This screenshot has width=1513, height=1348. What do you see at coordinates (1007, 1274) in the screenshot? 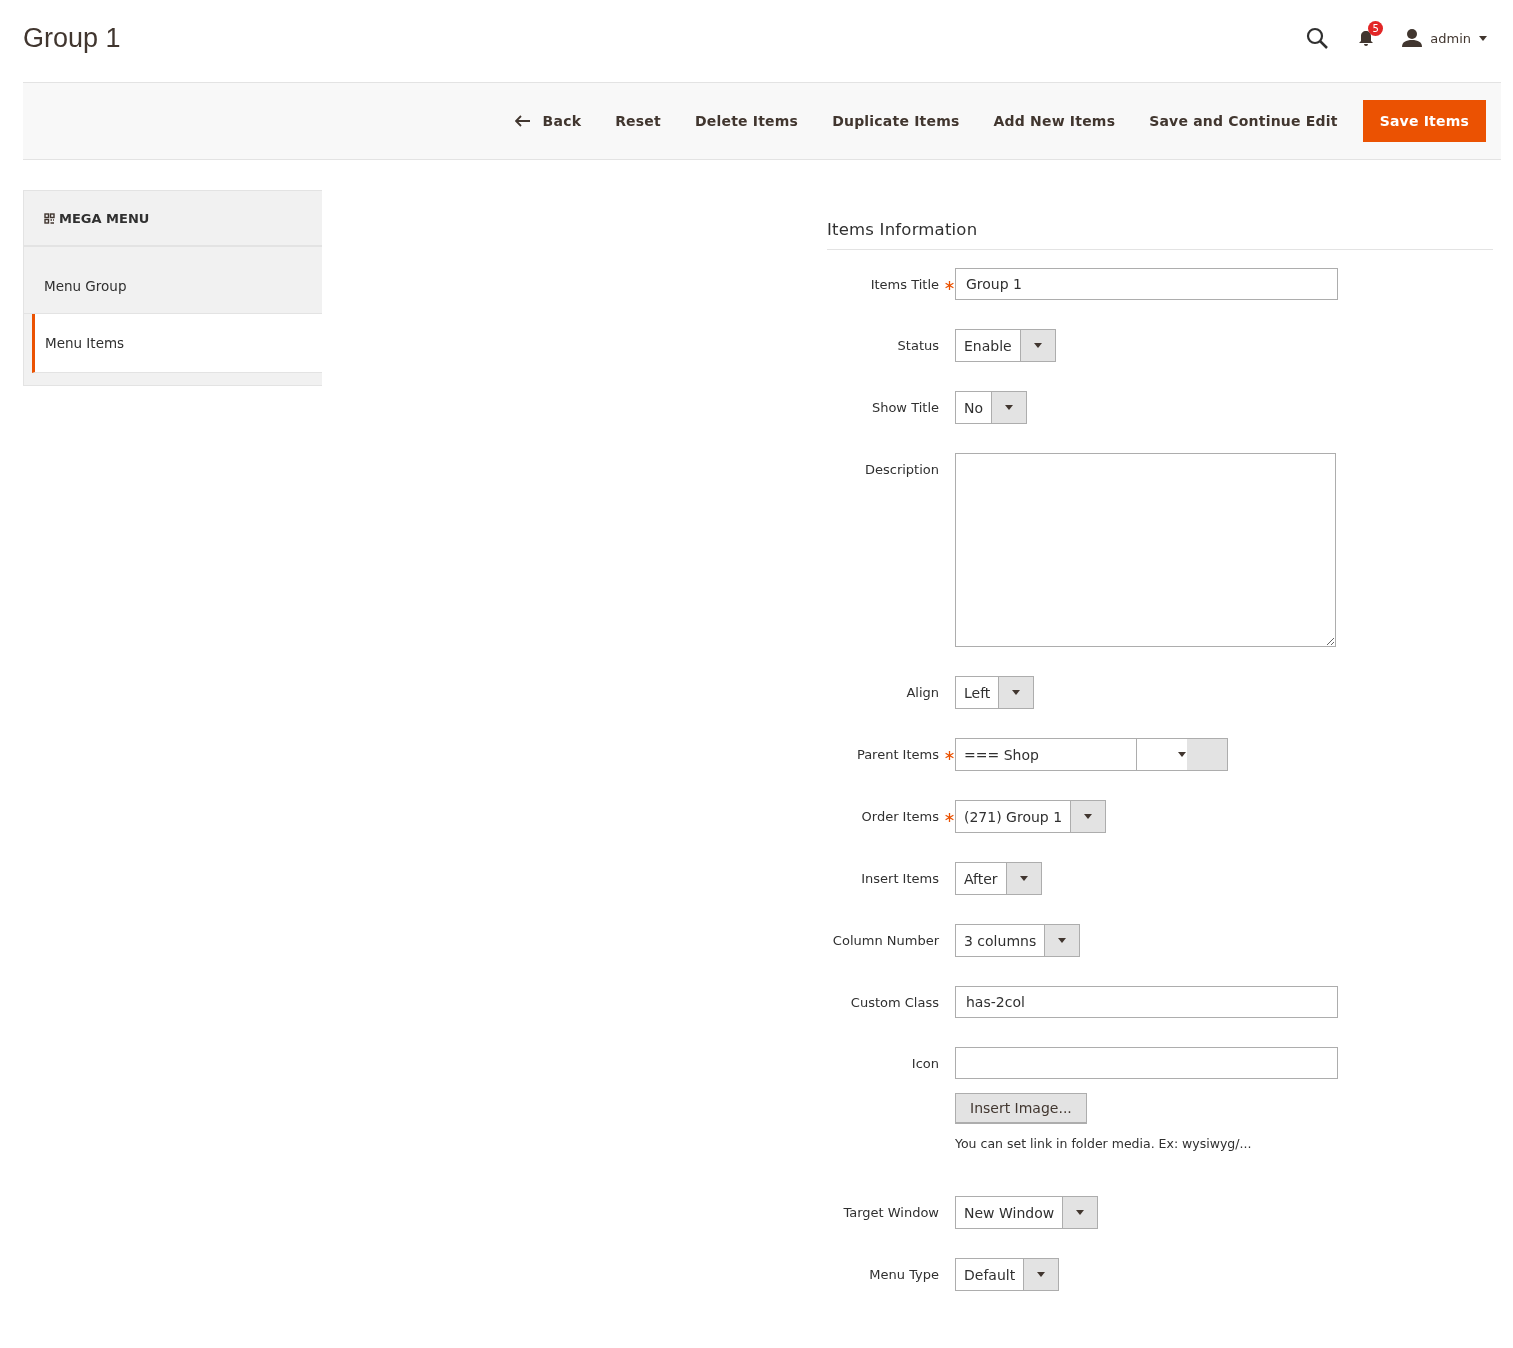
I see `select-field: Default` at bounding box center [1007, 1274].